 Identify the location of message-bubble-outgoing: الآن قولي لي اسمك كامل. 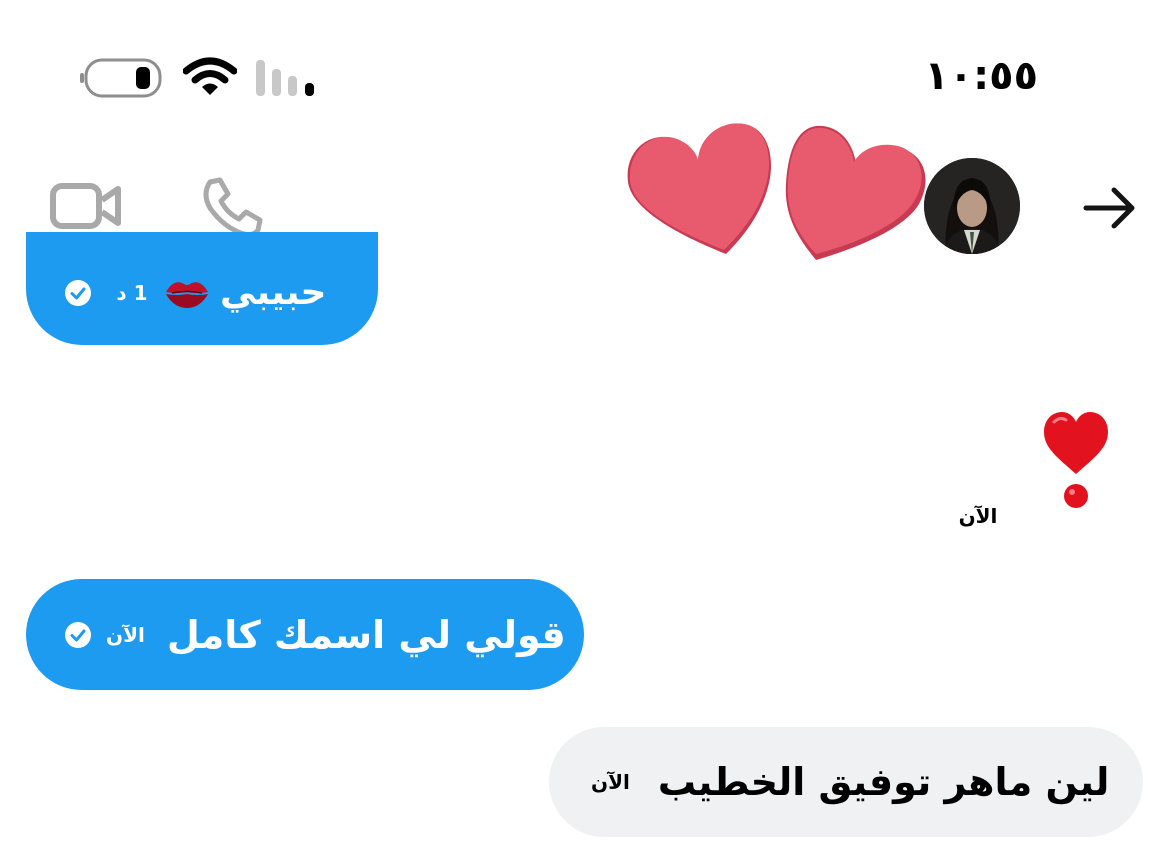
(305, 634).